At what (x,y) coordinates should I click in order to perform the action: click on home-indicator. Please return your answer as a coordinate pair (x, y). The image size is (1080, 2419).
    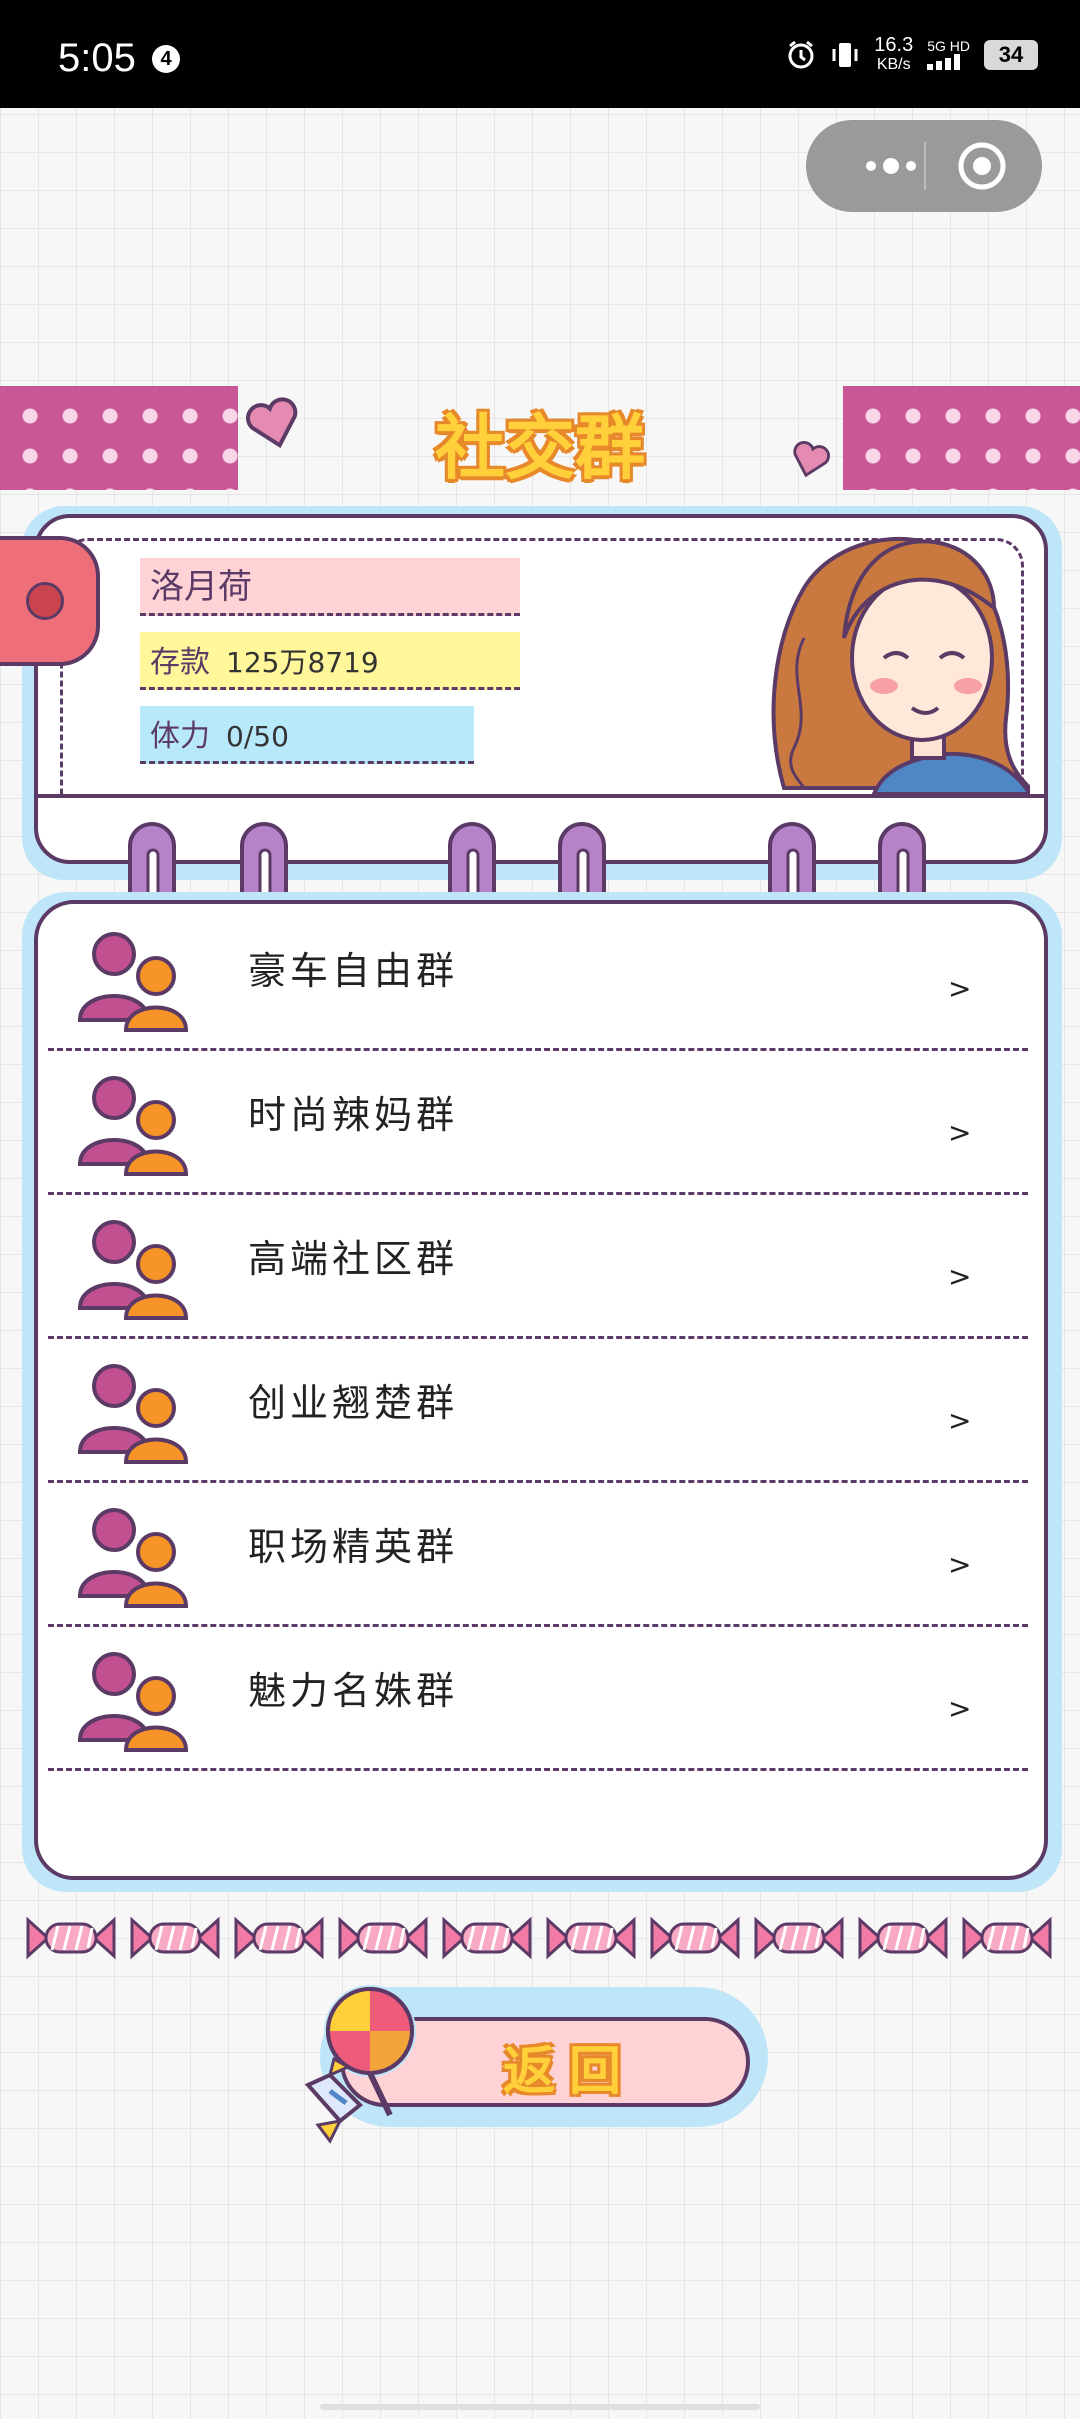
    Looking at the image, I should click on (540, 2407).